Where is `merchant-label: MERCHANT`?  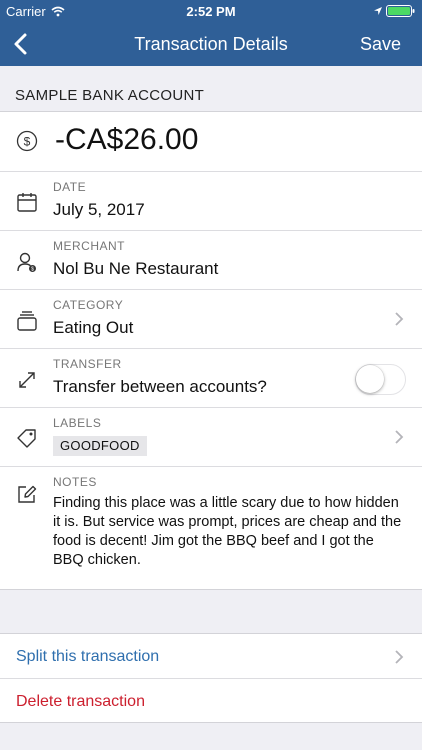
merchant-label: MERCHANT is located at coordinates (89, 246).